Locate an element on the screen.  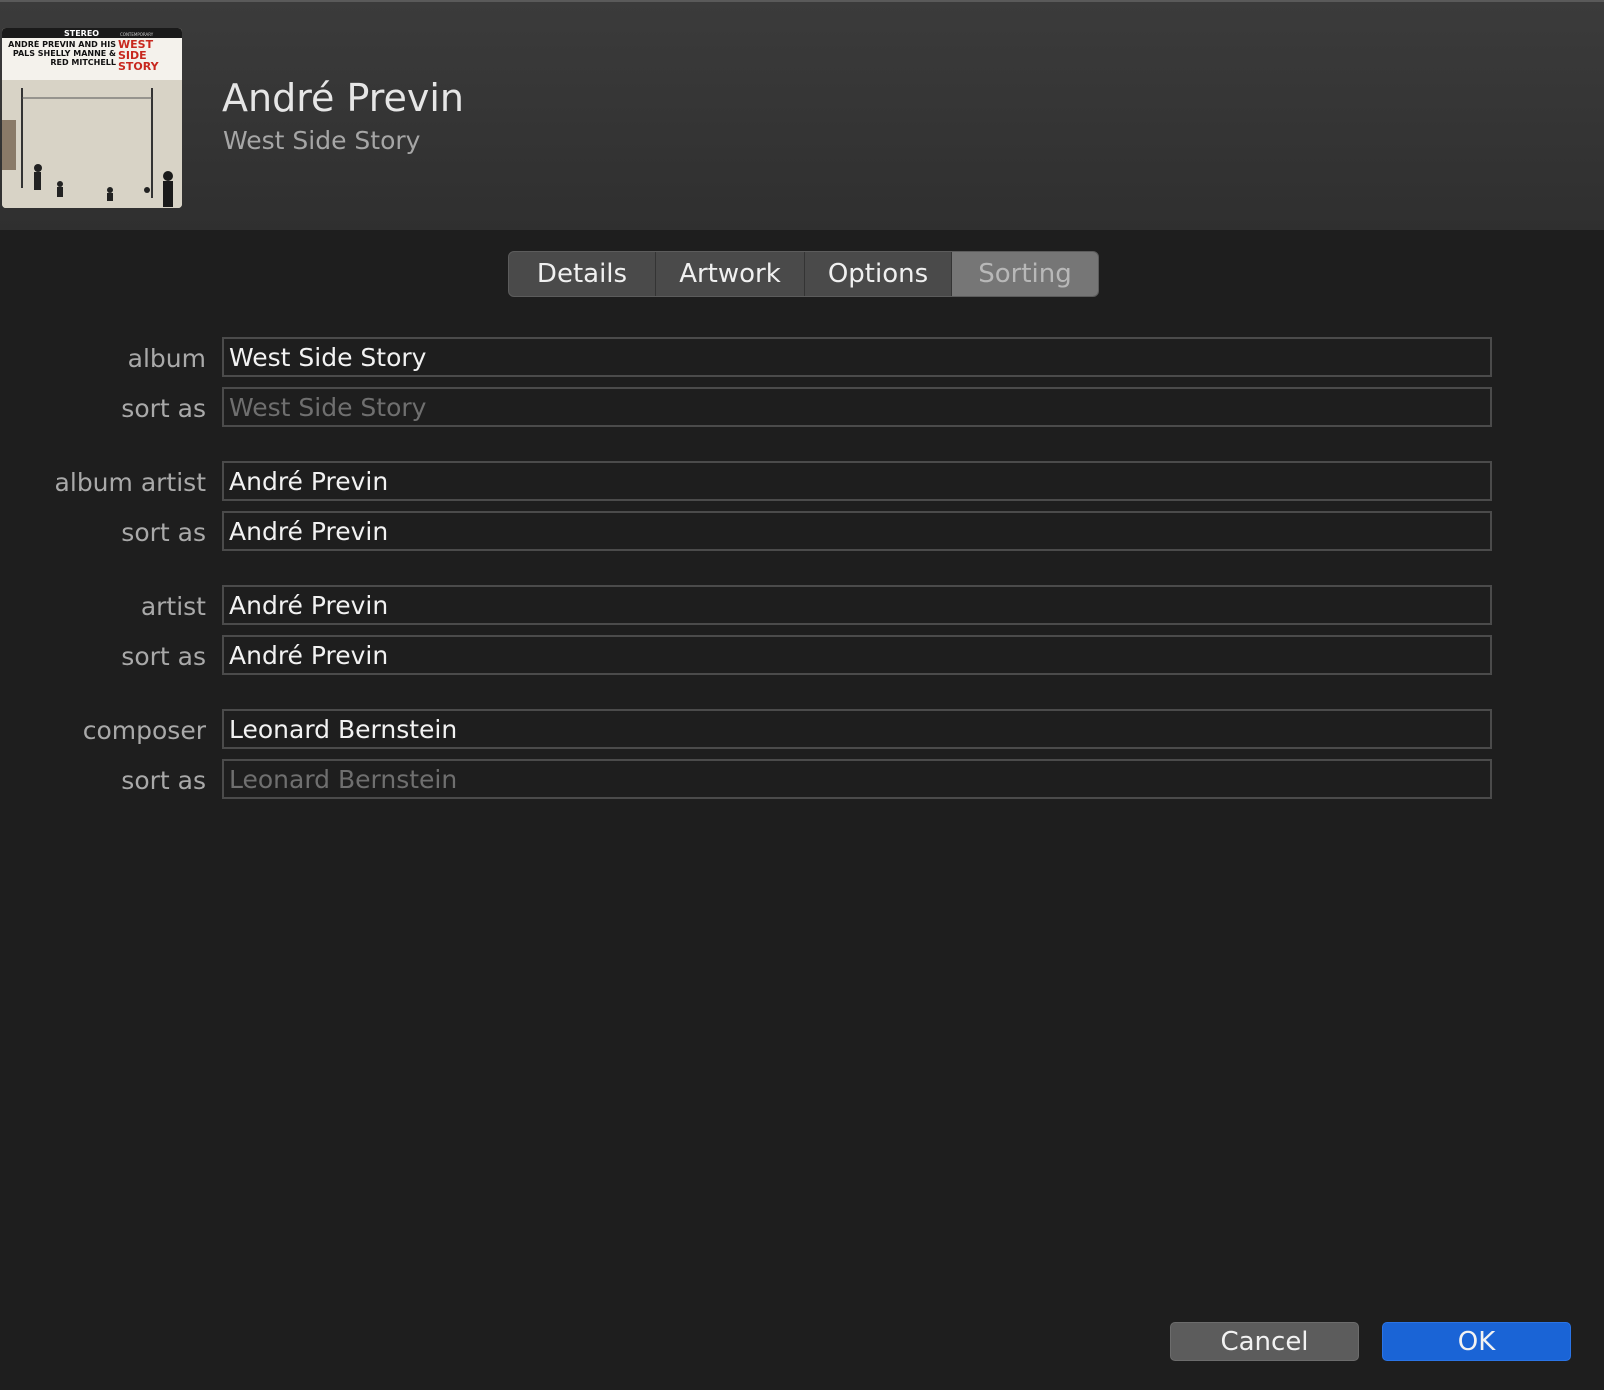
composer-label: composer is located at coordinates (144, 730).